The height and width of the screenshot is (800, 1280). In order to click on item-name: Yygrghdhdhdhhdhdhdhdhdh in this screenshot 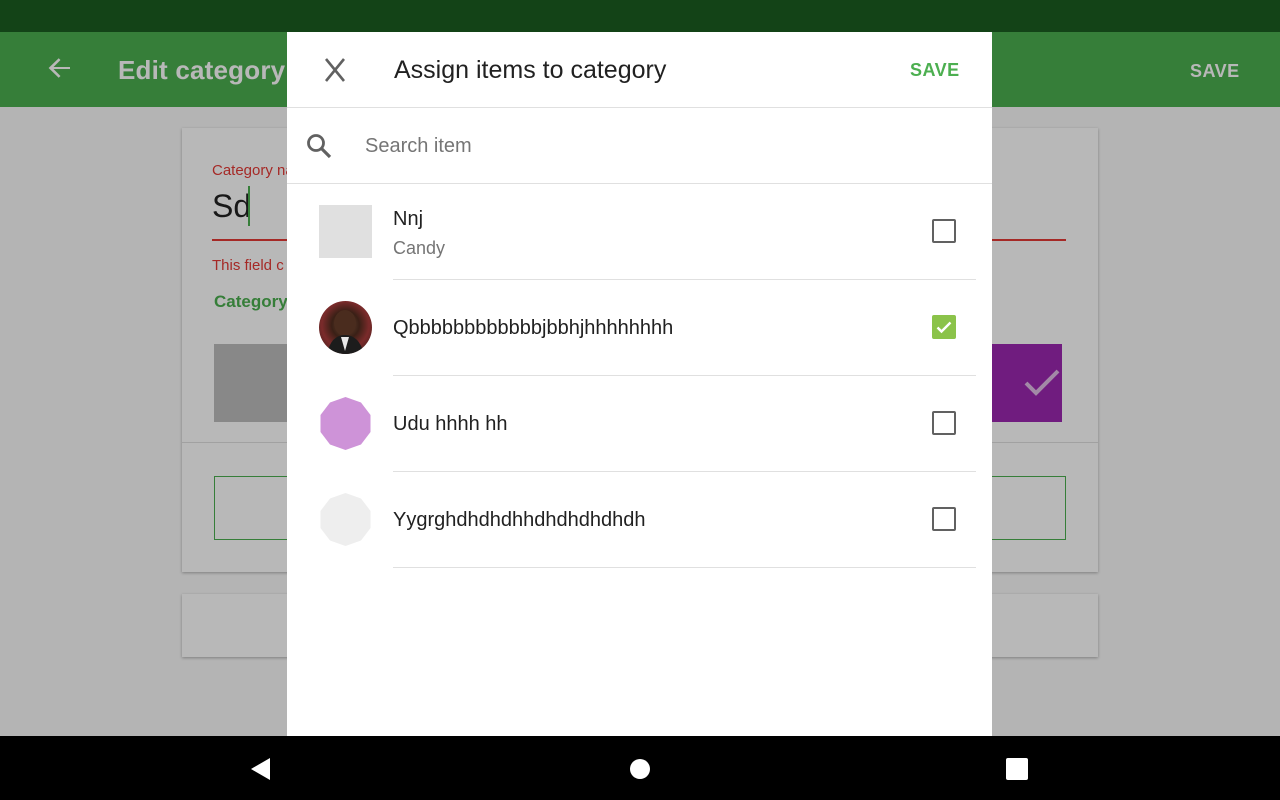, I will do `click(519, 520)`.